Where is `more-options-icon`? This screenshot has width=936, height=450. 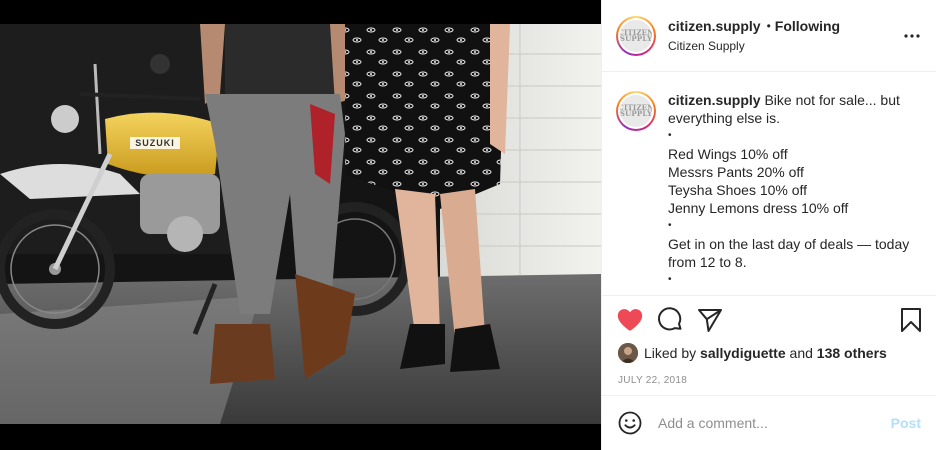 more-options-icon is located at coordinates (912, 36).